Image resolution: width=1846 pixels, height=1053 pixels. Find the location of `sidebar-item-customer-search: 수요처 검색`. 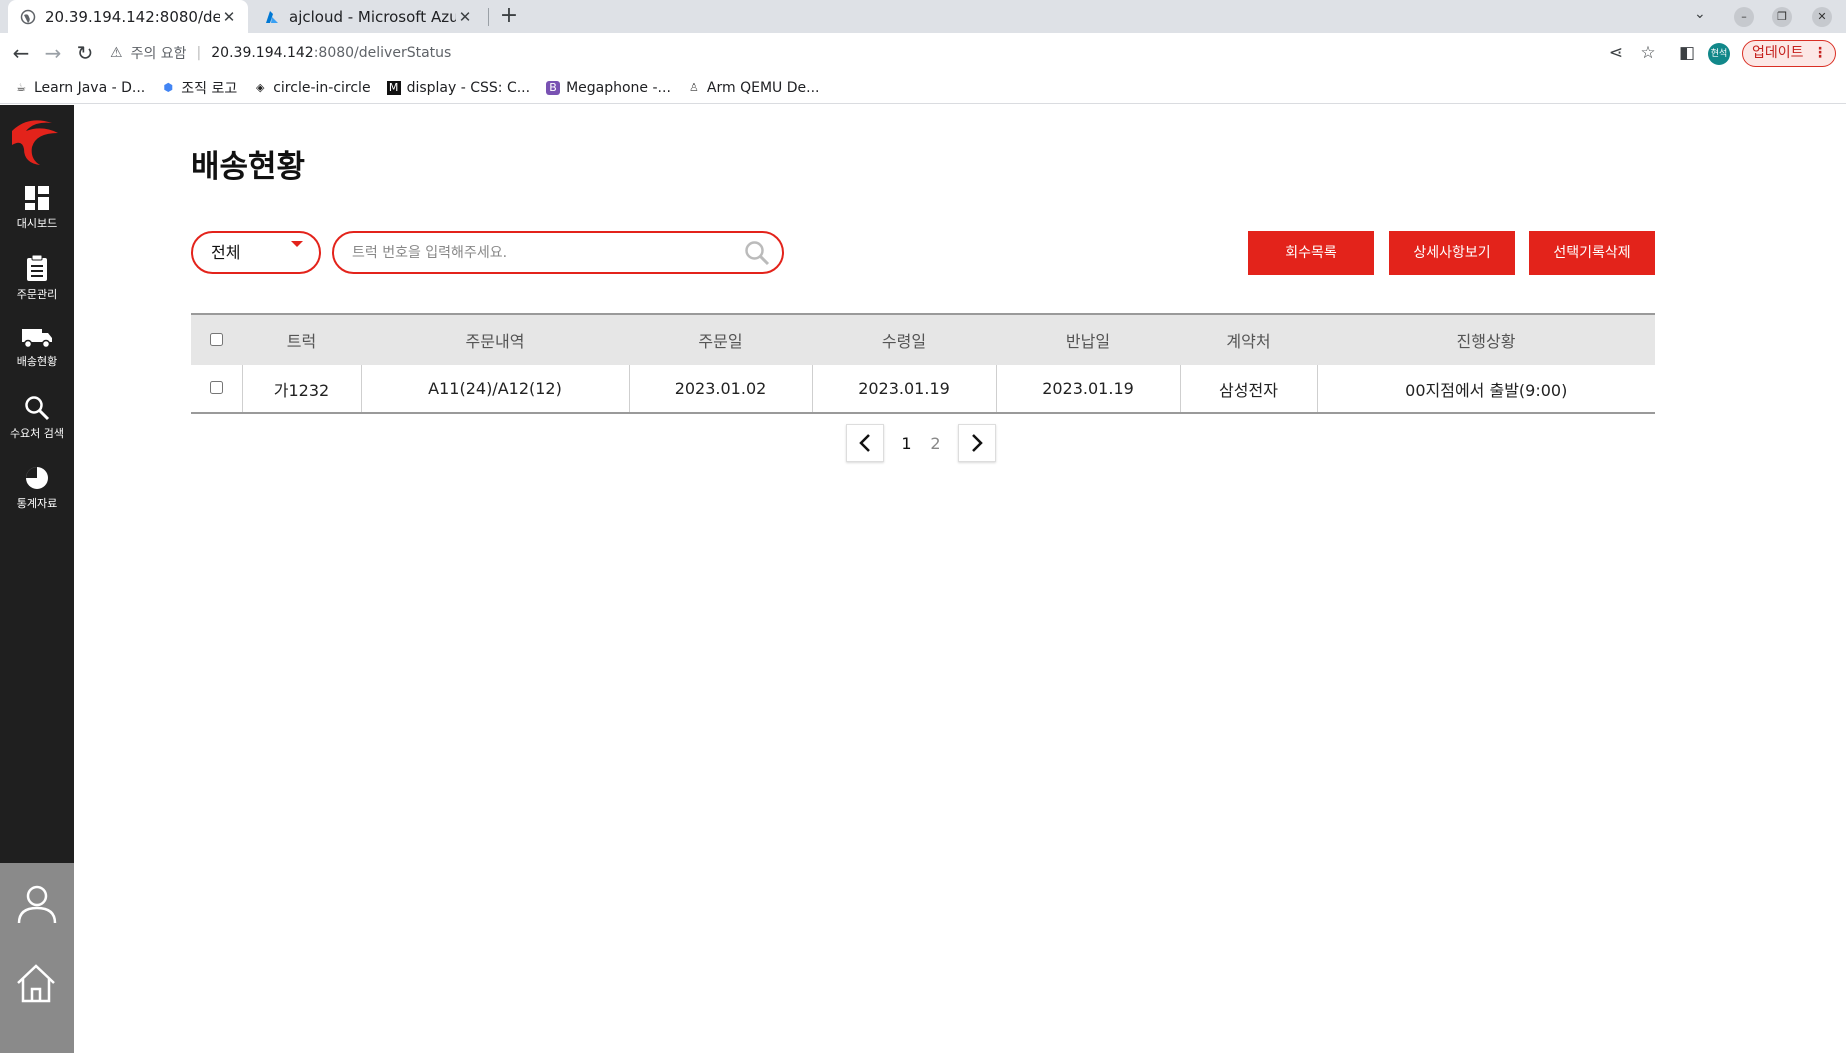

sidebar-item-customer-search: 수요처 검색 is located at coordinates (37, 426).